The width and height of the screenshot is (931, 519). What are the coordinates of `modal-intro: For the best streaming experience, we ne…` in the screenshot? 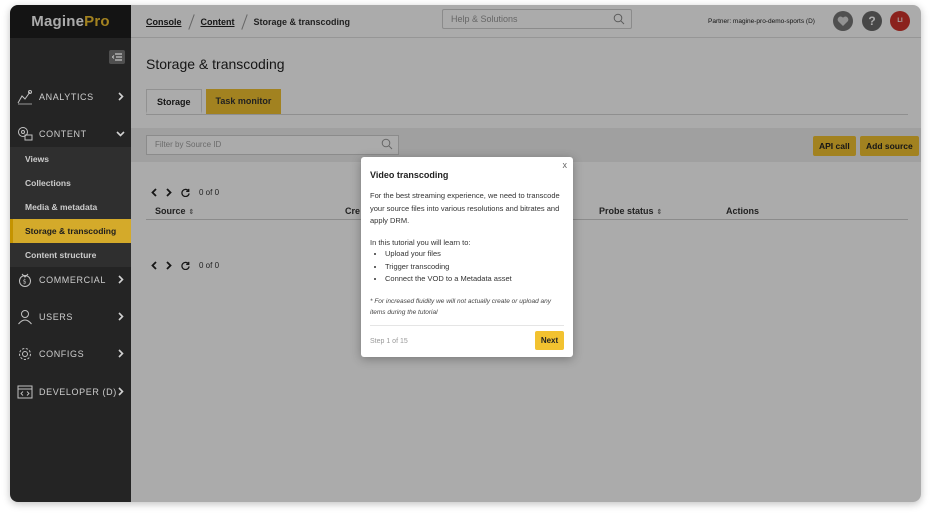 It's located at (465, 208).